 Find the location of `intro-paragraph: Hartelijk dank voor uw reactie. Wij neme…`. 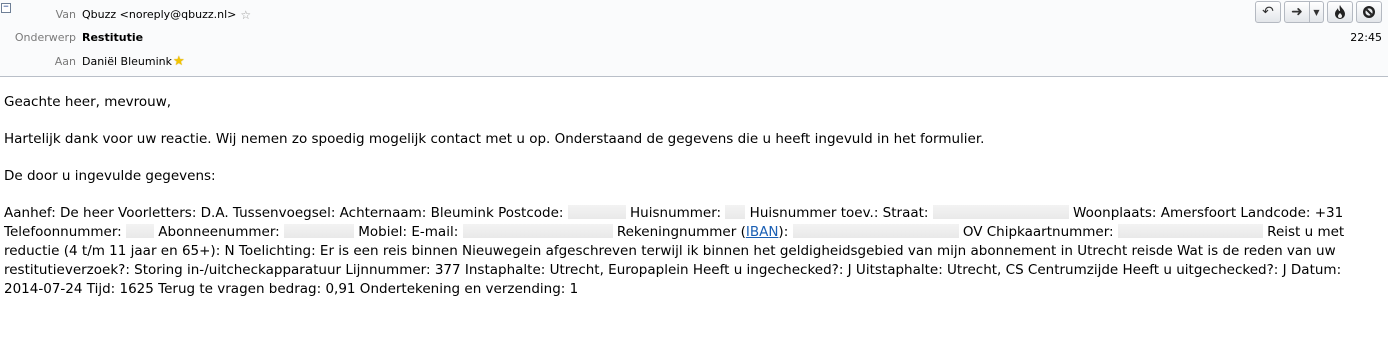

intro-paragraph: Hartelijk dank voor uw reactie. Wij neme… is located at coordinates (494, 139).